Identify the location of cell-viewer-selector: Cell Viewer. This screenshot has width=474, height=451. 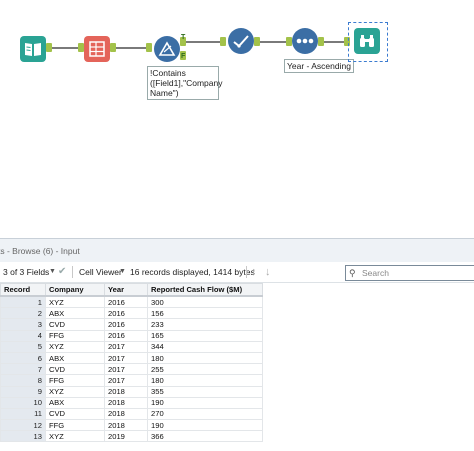
(100, 272).